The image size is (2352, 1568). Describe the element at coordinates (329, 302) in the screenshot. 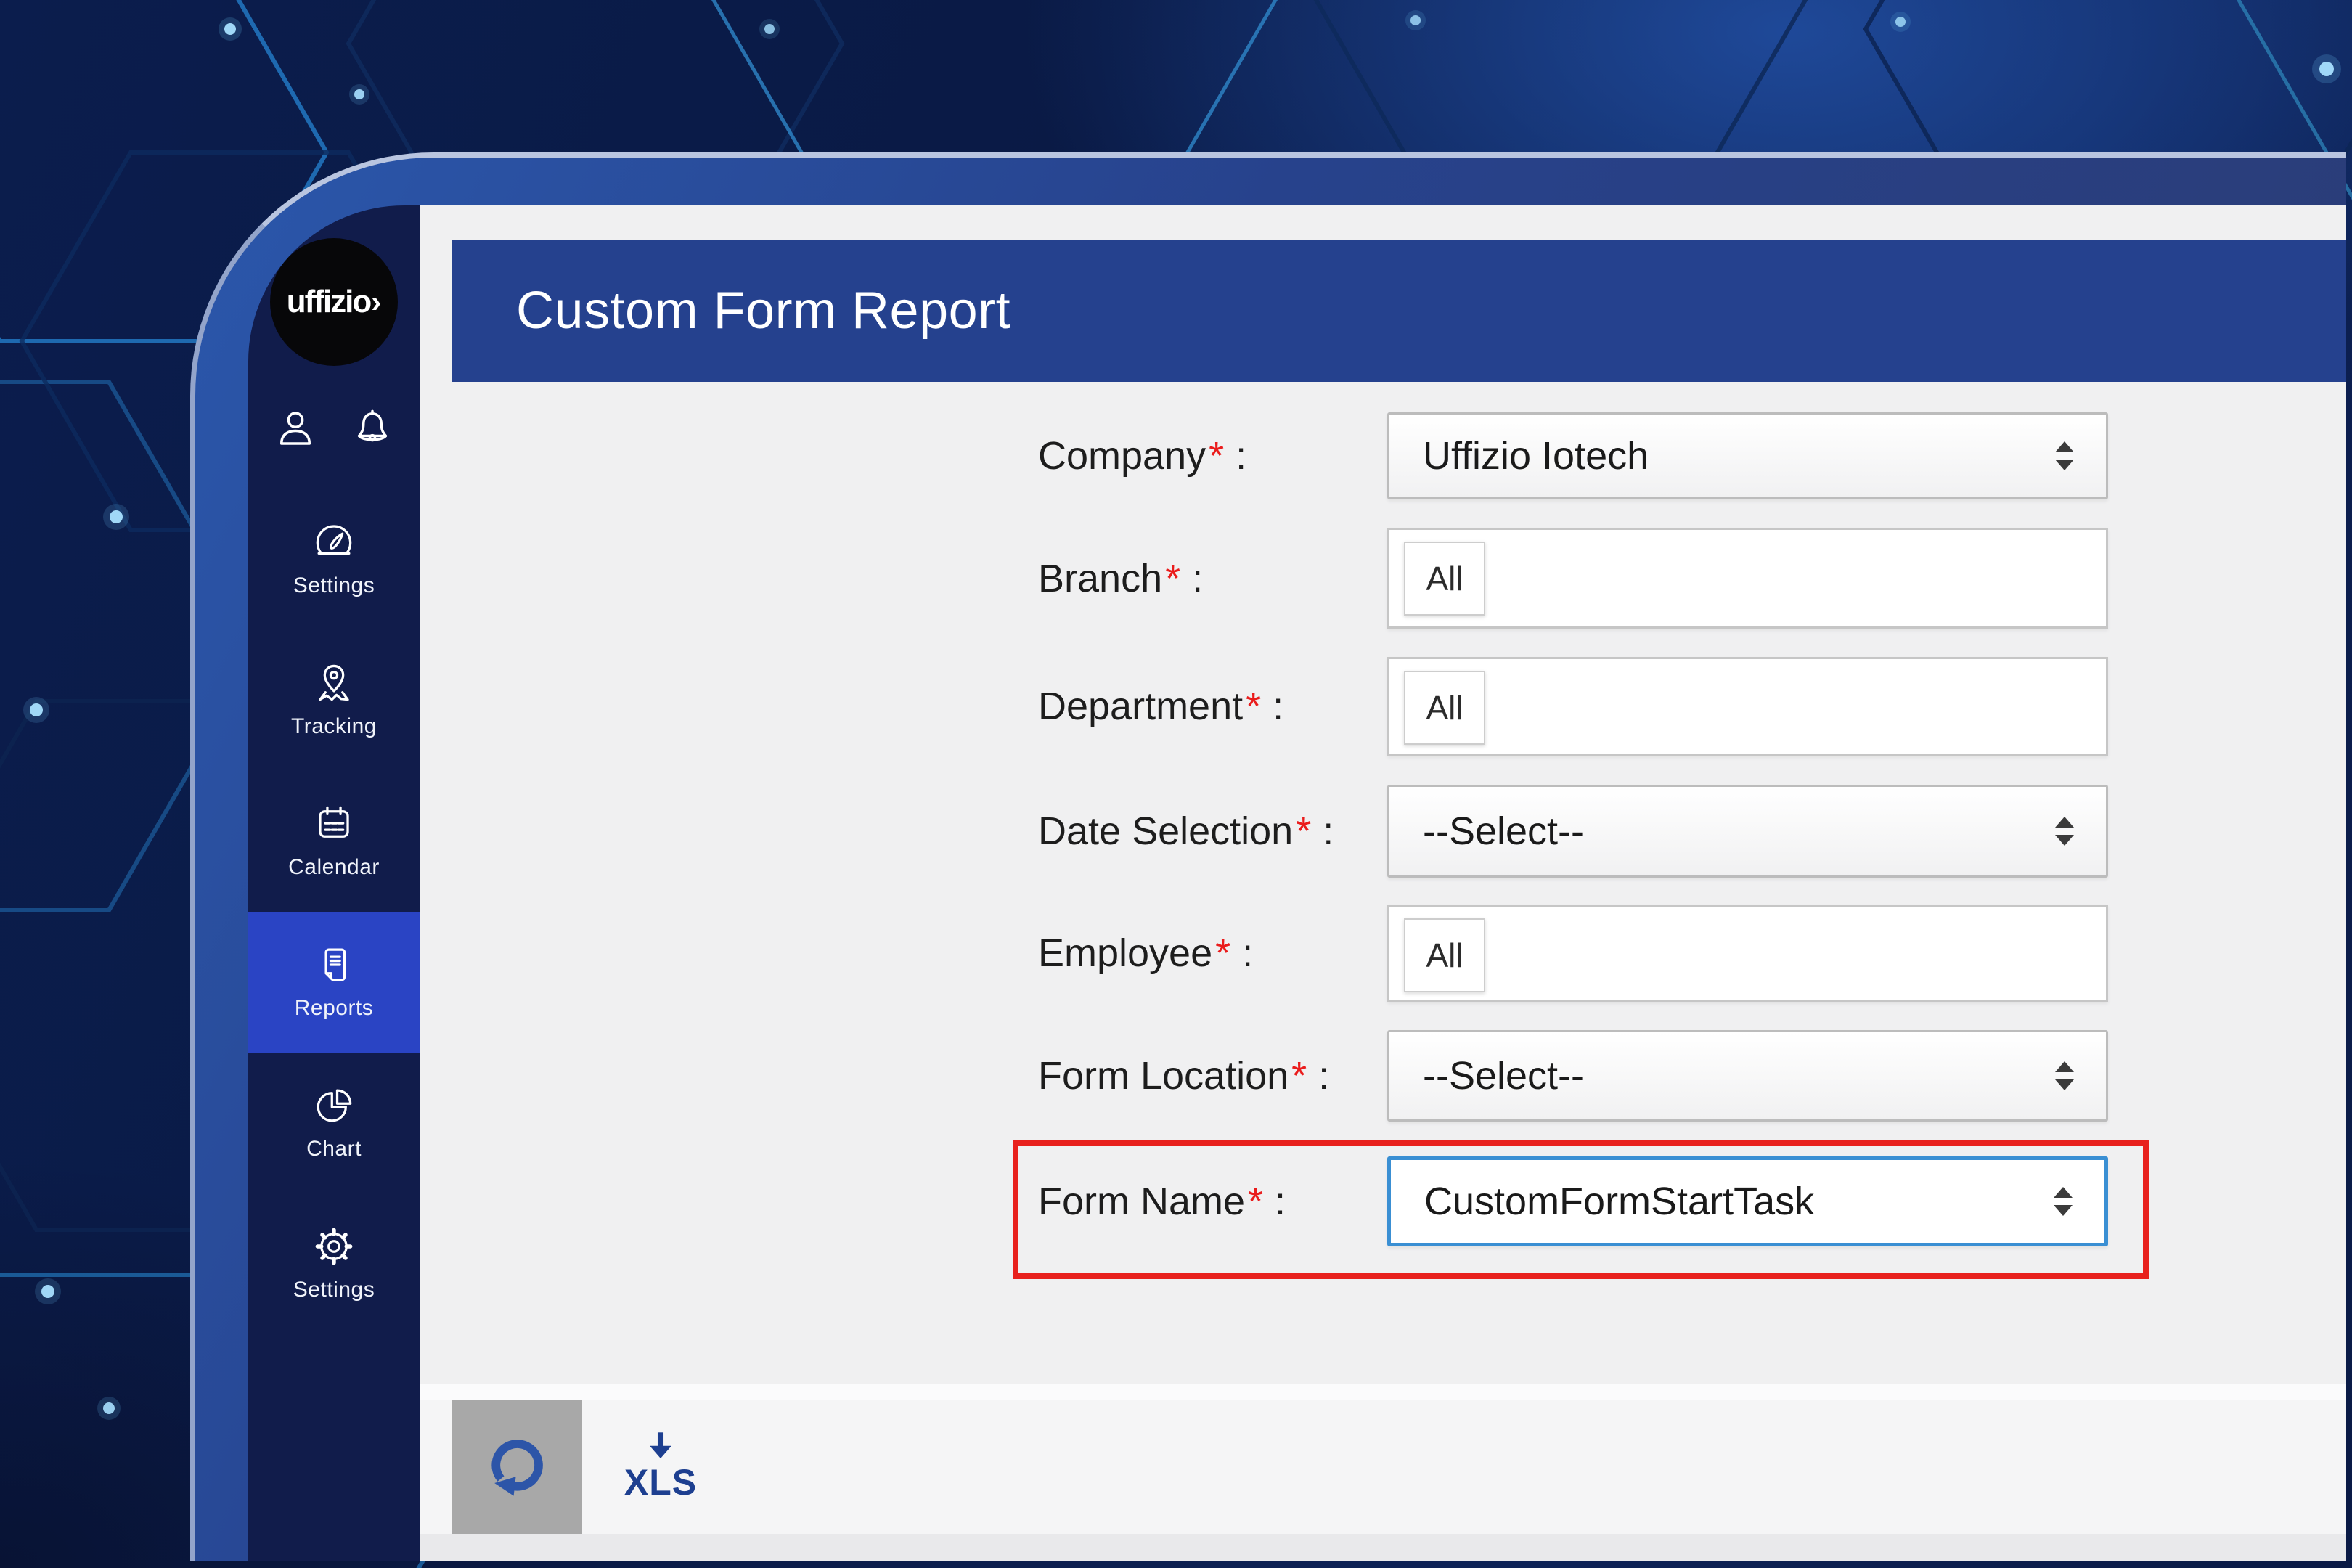

I see `logo-text: uffizio` at that location.